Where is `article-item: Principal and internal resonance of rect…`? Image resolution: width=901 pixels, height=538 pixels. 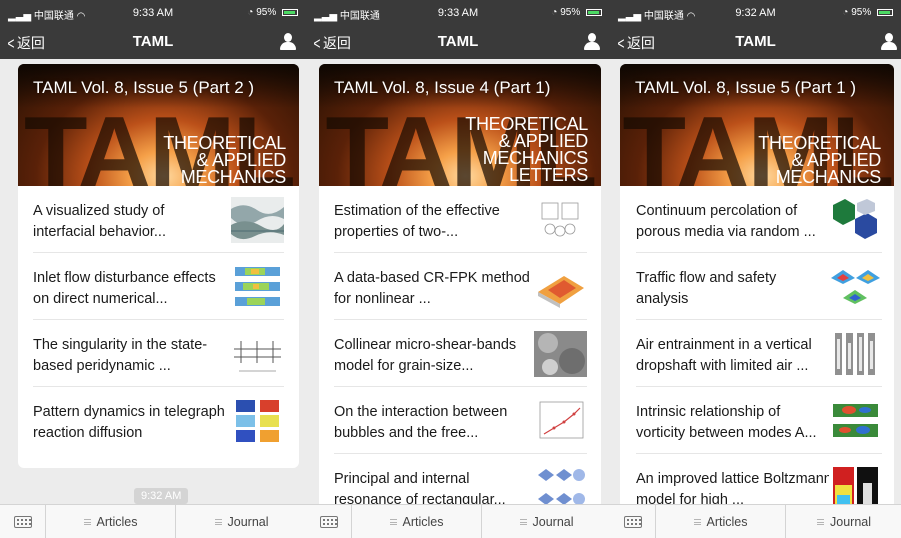 article-item: Principal and internal resonance of rect… is located at coordinates (460, 481).